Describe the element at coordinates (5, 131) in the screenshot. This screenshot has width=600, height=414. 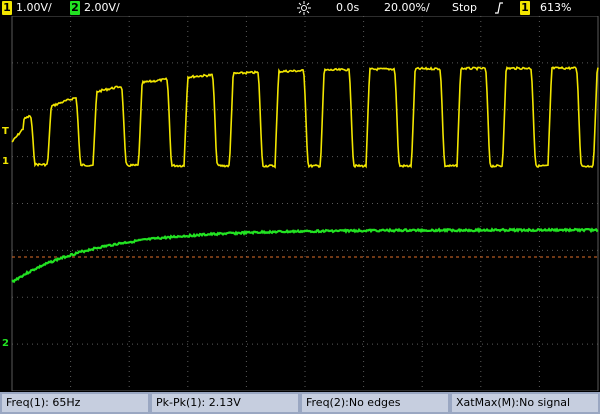
I see `trigger-level-marker: T` at that location.